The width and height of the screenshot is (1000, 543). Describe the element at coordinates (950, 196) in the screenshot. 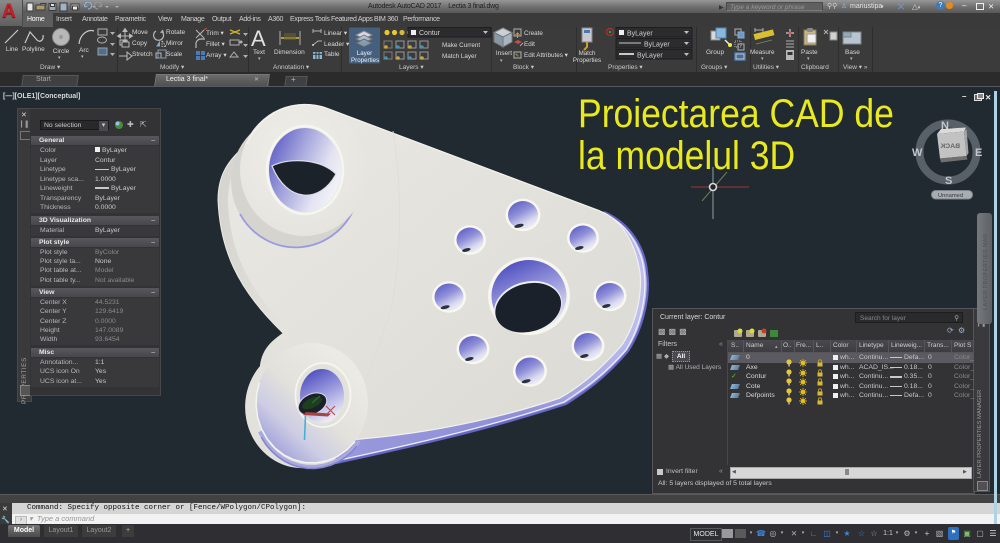

I see `svg-text: Unnamed` at that location.